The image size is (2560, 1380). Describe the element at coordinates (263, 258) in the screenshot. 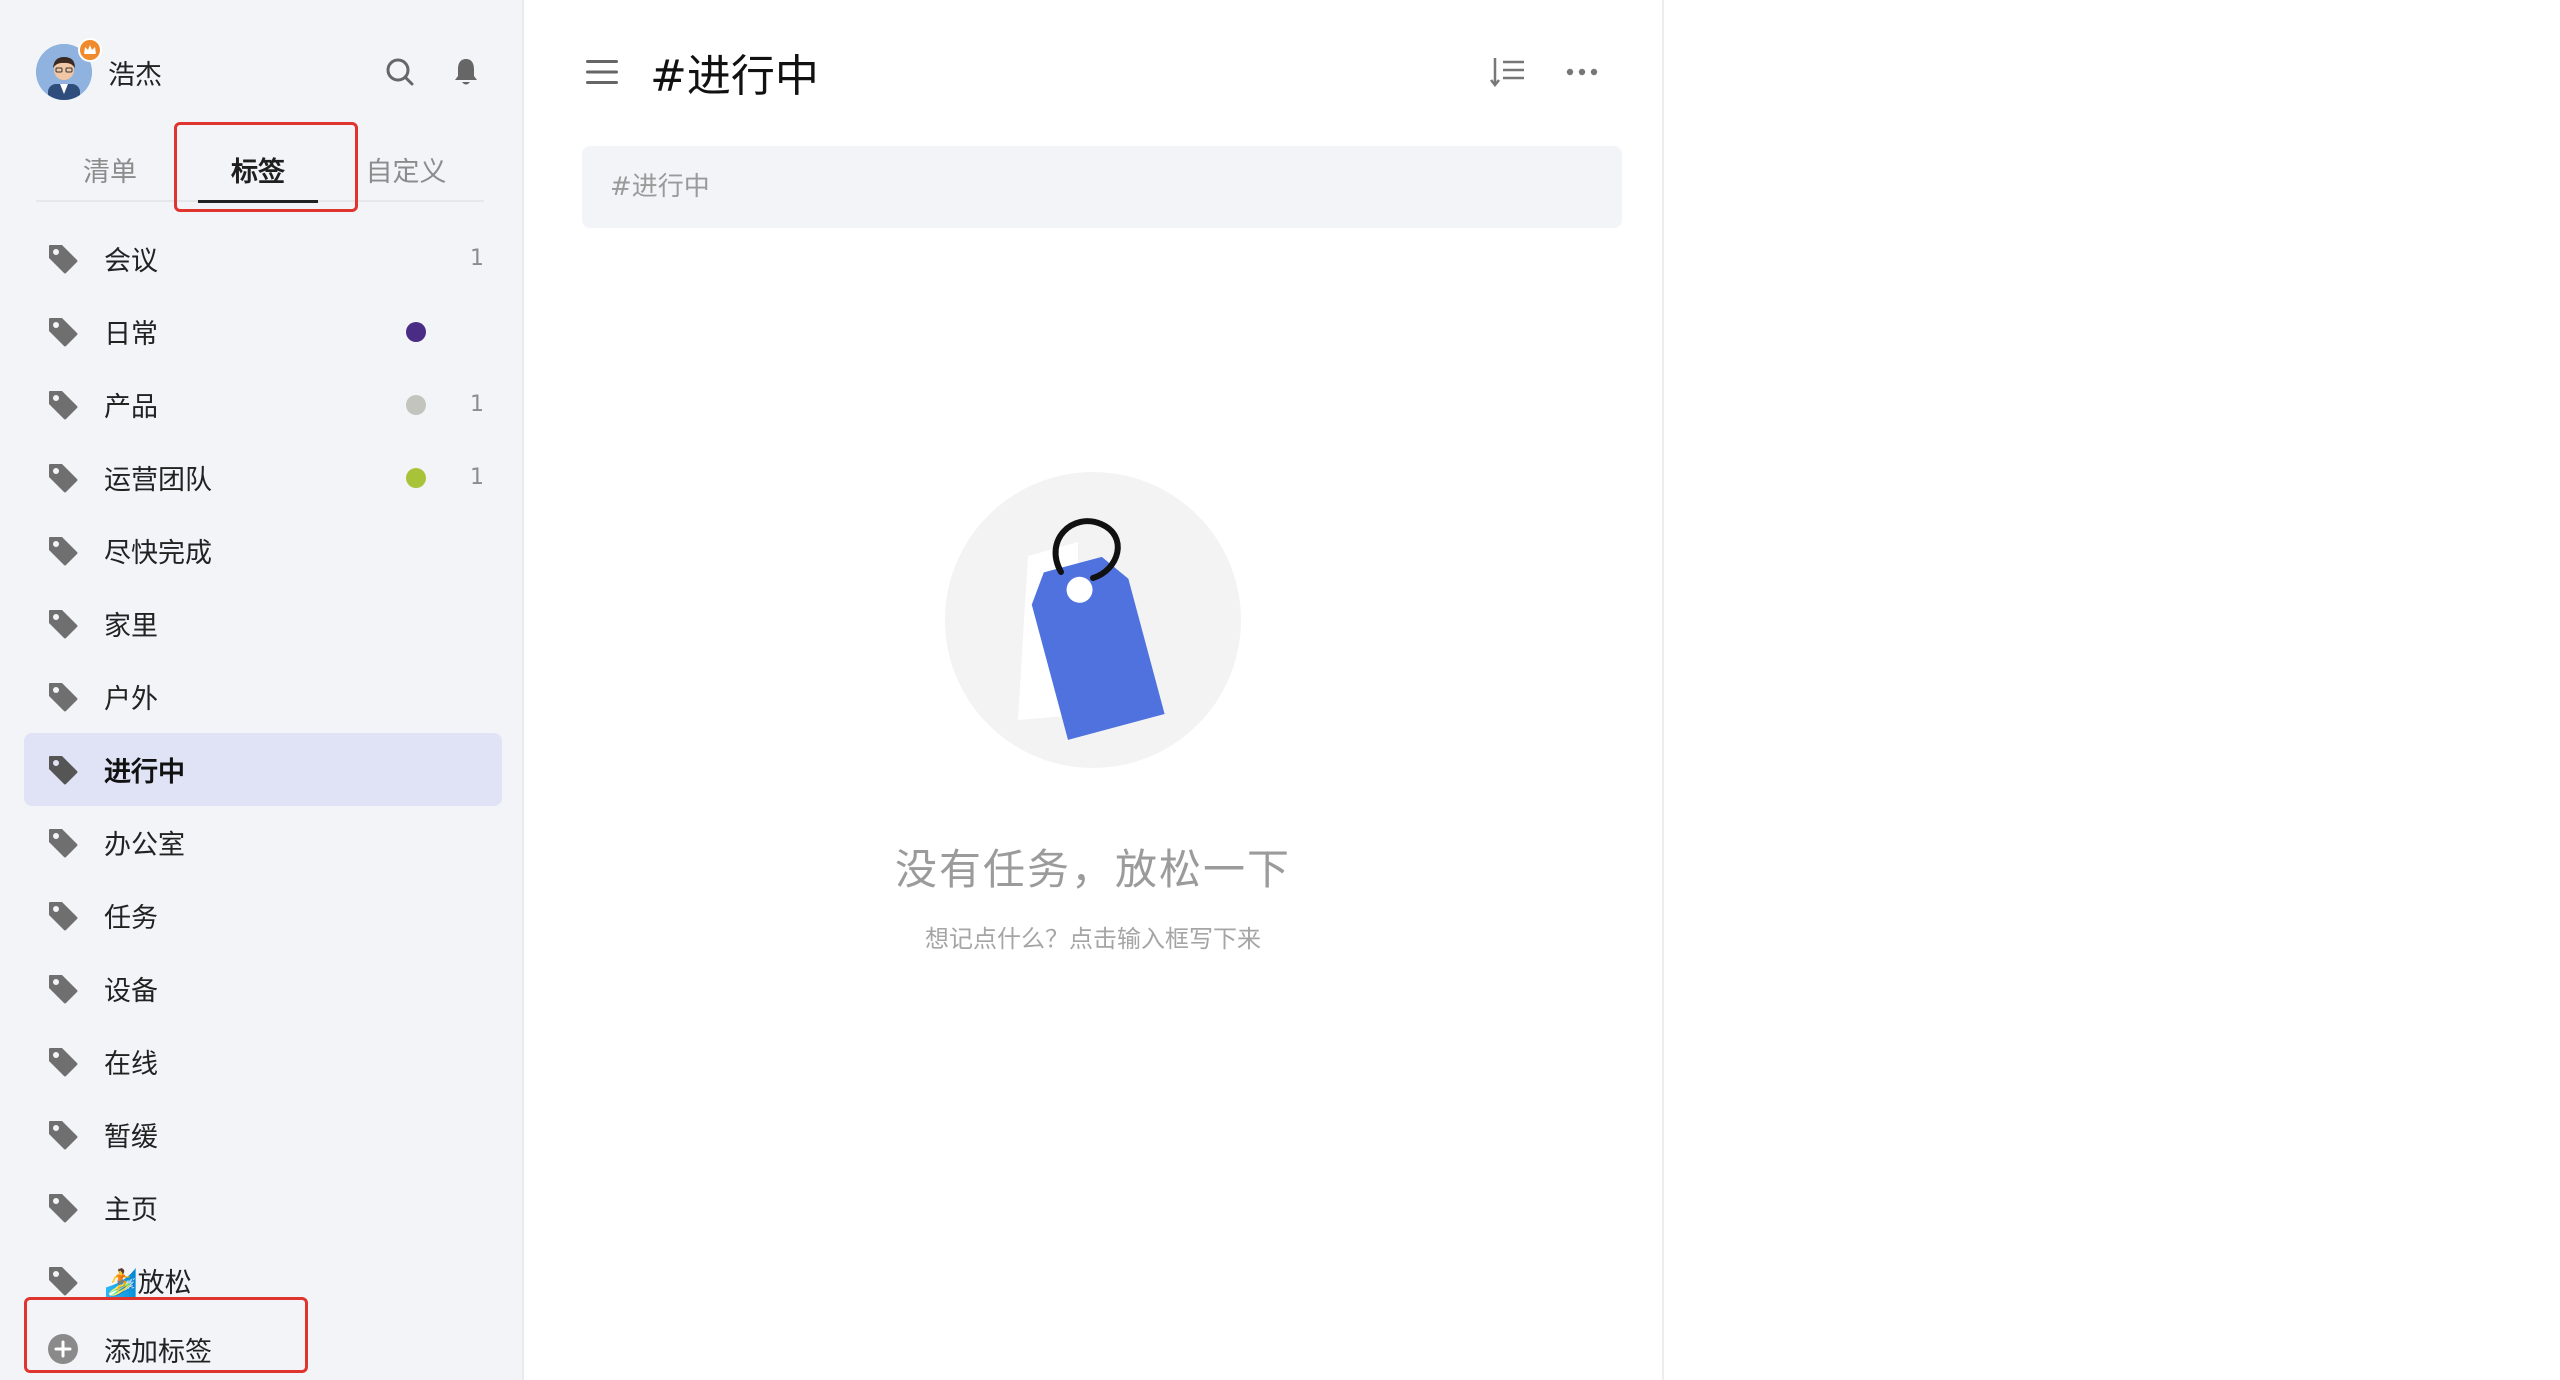

I see `tag-item: 会议 1` at that location.